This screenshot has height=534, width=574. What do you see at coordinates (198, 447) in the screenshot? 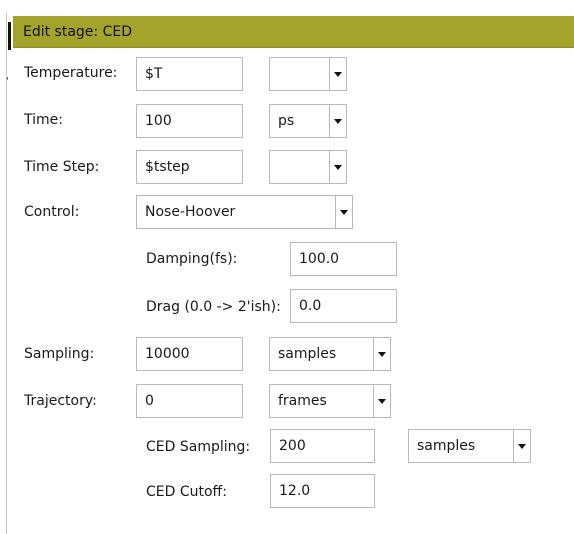
I see `ced-sampling-label: CED Sampling:` at bounding box center [198, 447].